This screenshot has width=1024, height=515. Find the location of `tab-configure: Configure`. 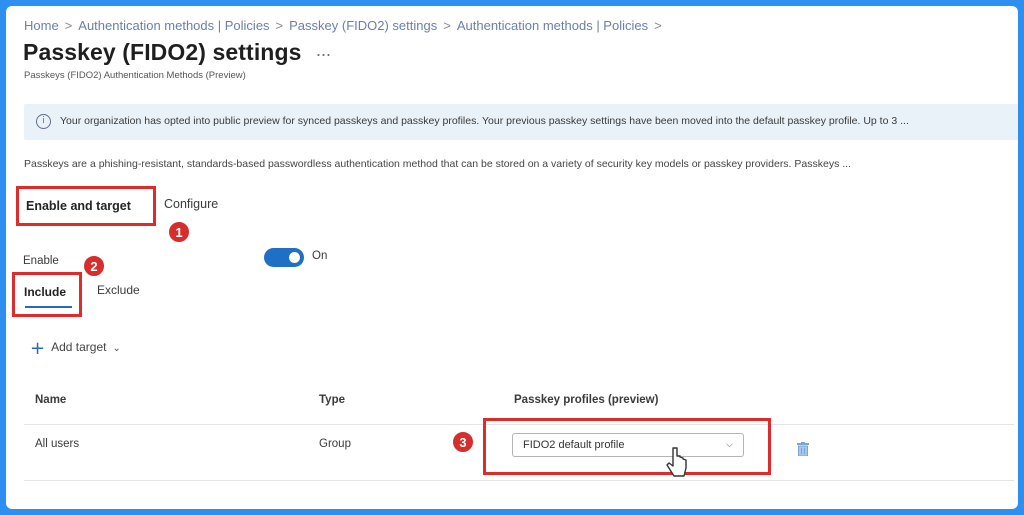

tab-configure: Configure is located at coordinates (191, 204).